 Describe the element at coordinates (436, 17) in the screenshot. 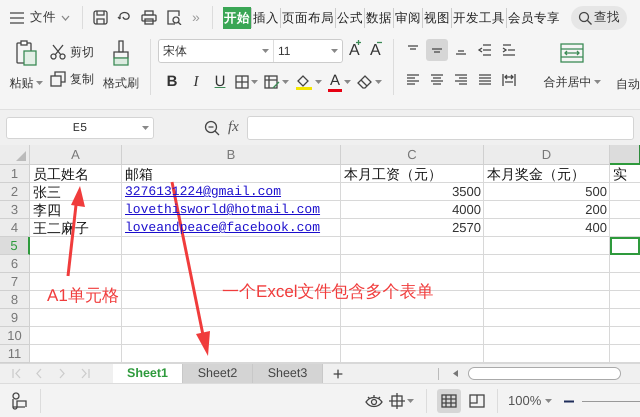

I see `ribbon-tab: 视图` at that location.